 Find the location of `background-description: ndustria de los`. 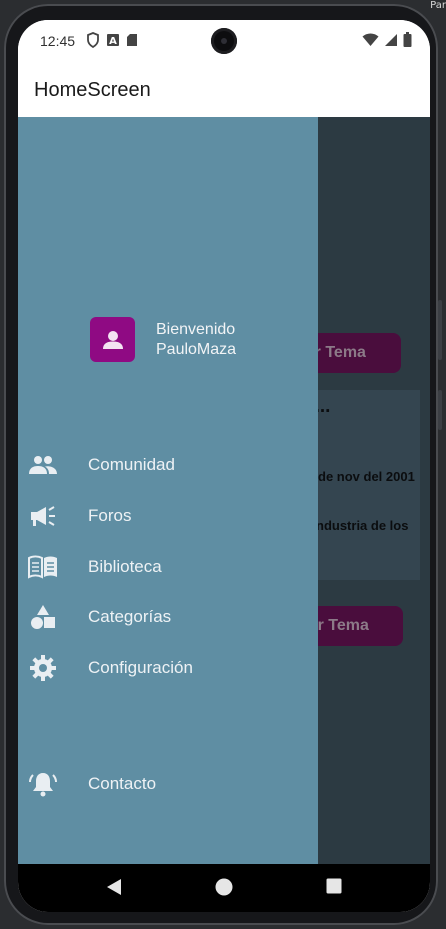

background-description: ndustria de los is located at coordinates (362, 525).